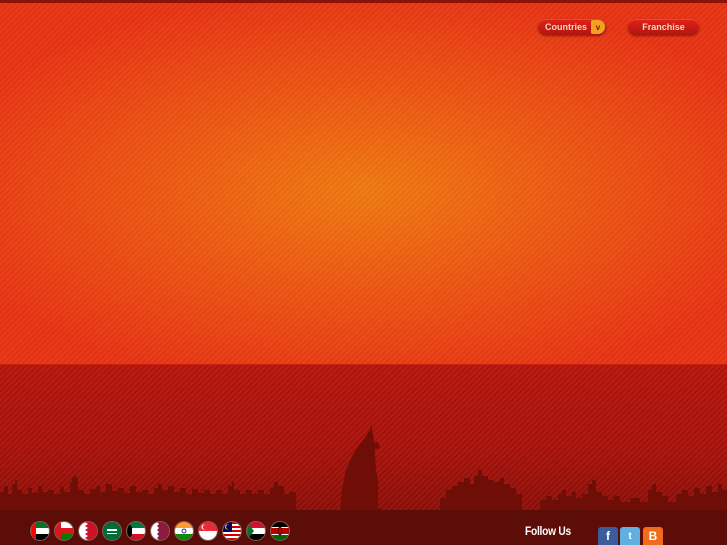 This screenshot has height=545, width=727. I want to click on country-flag-list, so click(160, 531).